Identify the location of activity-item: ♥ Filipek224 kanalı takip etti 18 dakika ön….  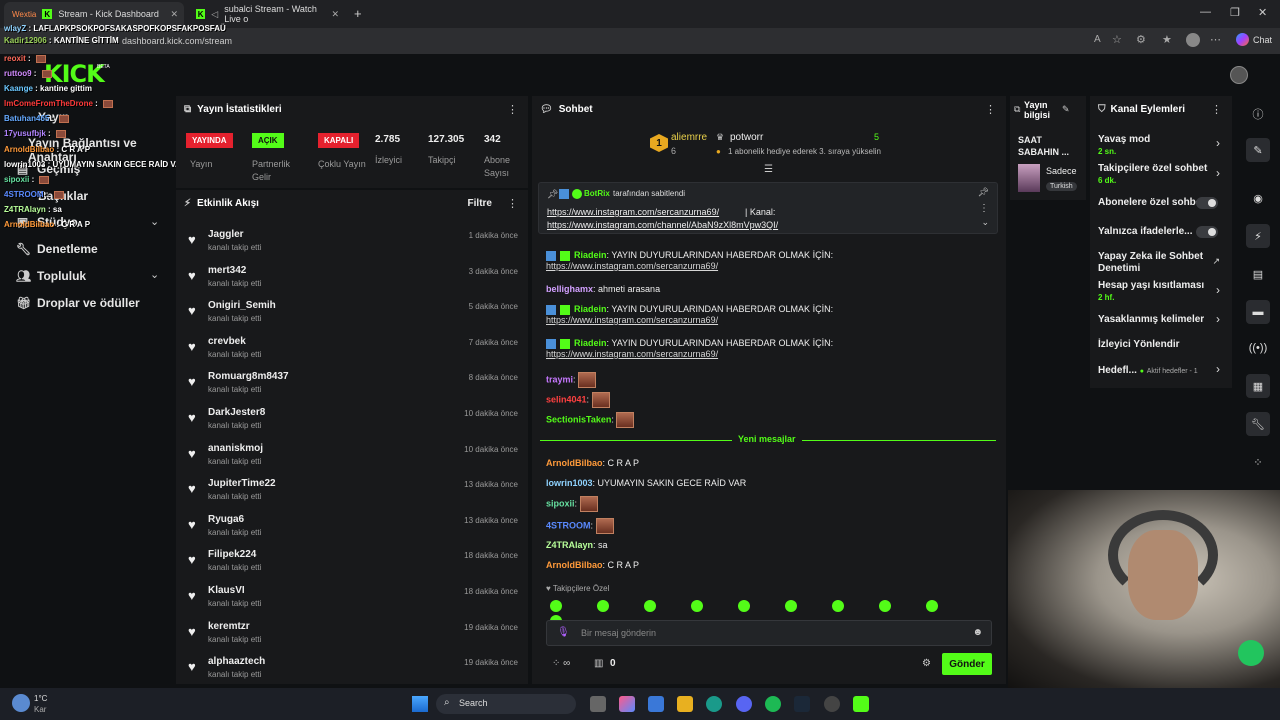
(352, 564).